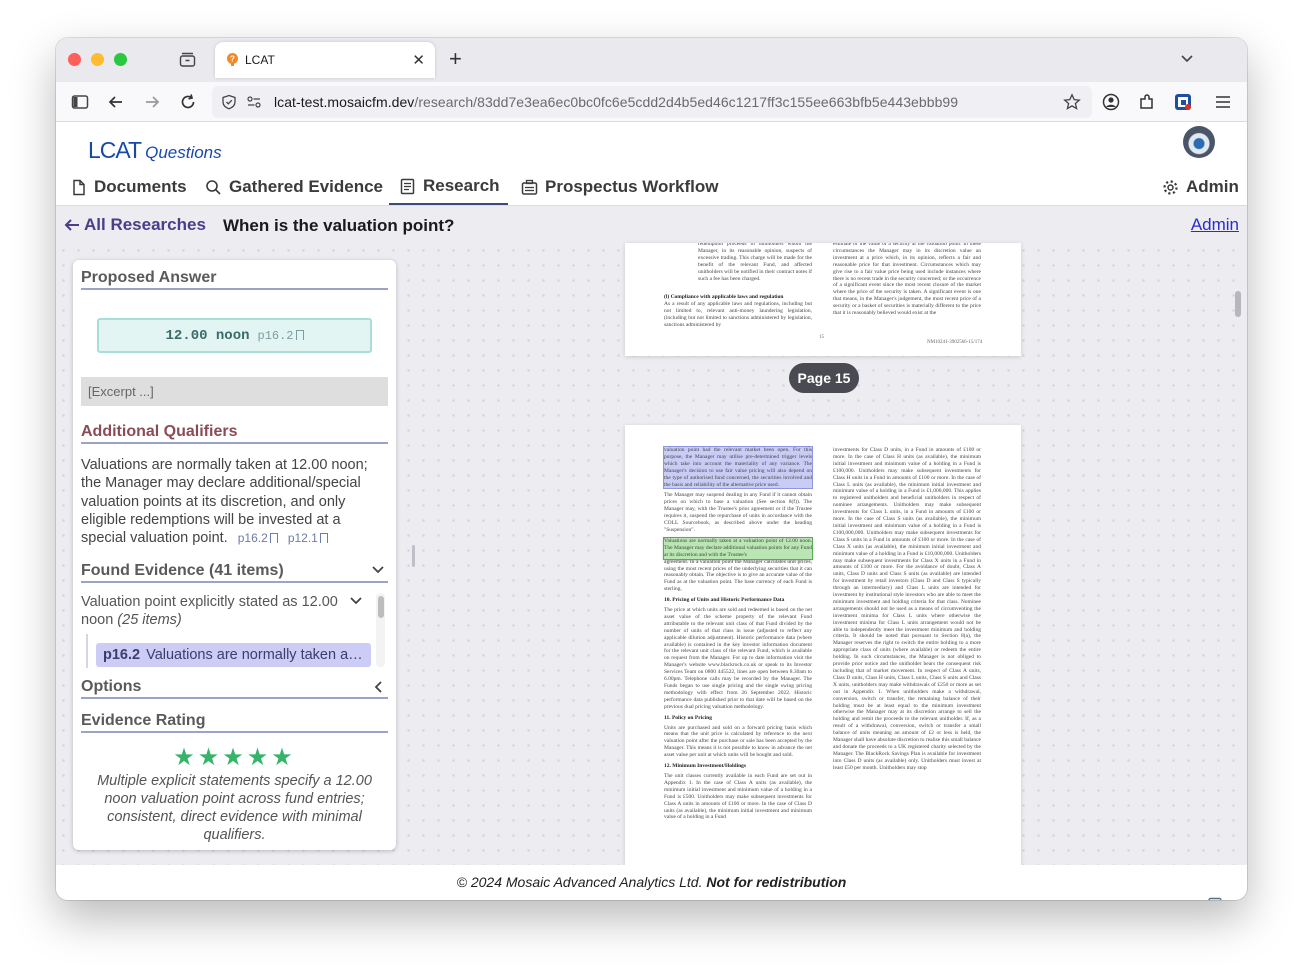 Image resolution: width=1303 pixels, height=974 pixels. What do you see at coordinates (149, 620) in the screenshot?
I see `evidence-group-count: (25 items)` at bounding box center [149, 620].